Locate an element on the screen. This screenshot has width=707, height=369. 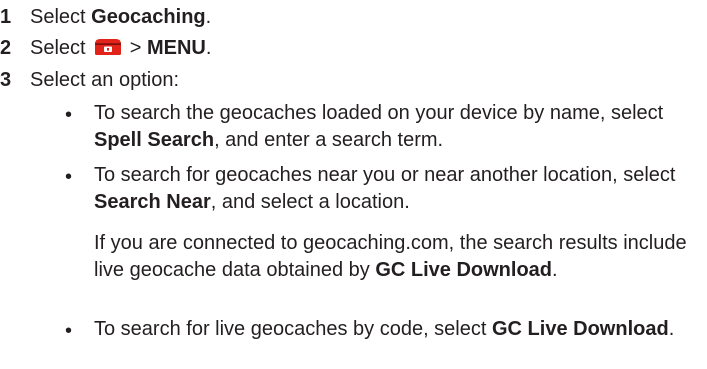
menu-option-search-near: Search Near is located at coordinates (152, 202).